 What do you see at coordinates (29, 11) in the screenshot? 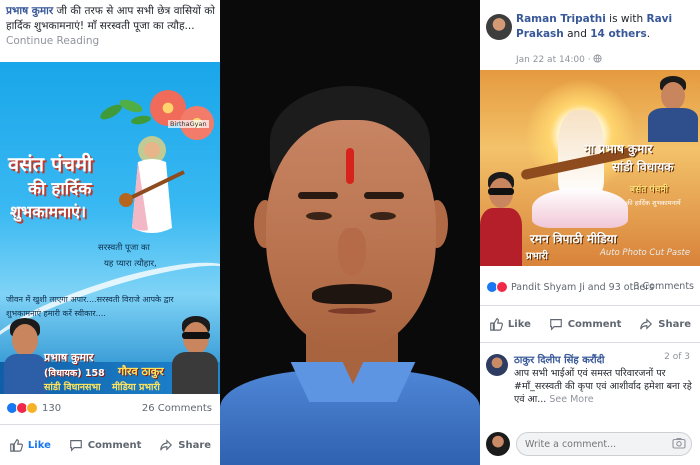
I see `post-author-link: प्रभाष कुमार` at bounding box center [29, 11].